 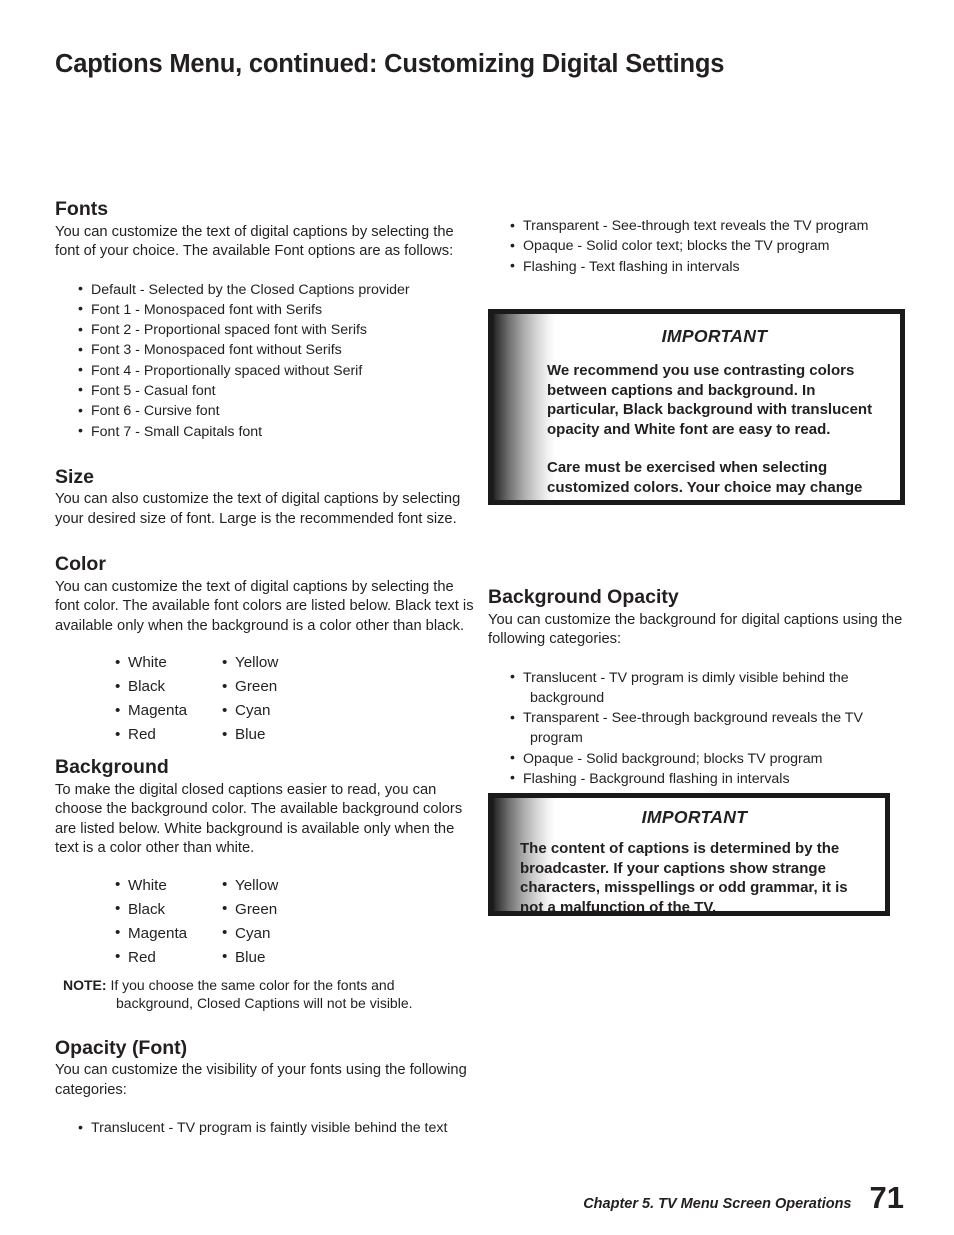 I want to click on section-heading-fonts: Fonts, so click(x=82, y=209).